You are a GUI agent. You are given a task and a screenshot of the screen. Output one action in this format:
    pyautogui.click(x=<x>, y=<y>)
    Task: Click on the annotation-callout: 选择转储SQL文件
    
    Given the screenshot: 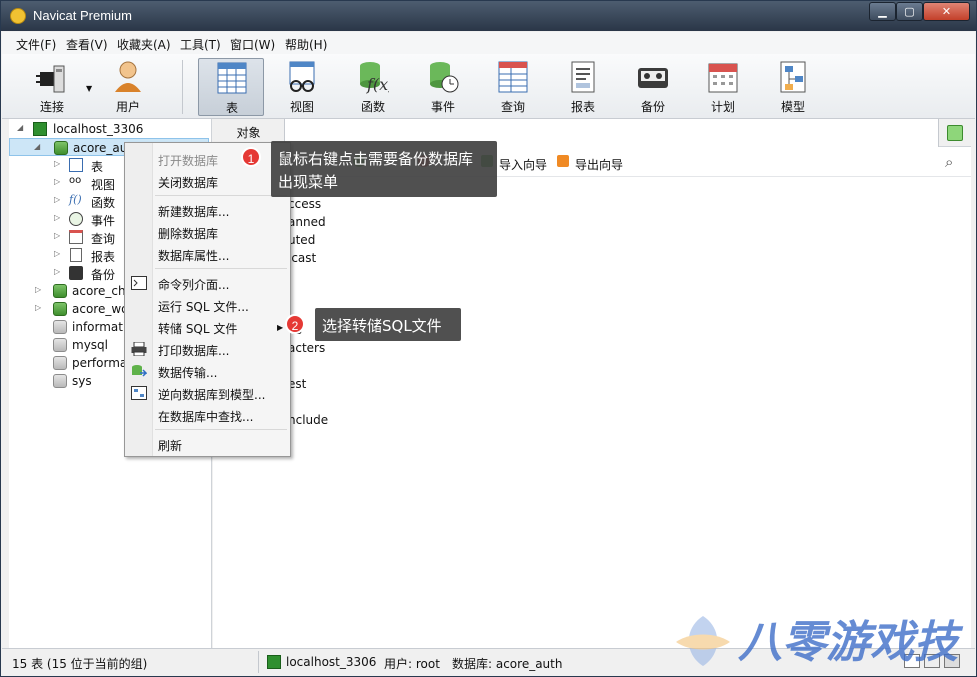 What is the action you would take?
    pyautogui.click(x=388, y=324)
    